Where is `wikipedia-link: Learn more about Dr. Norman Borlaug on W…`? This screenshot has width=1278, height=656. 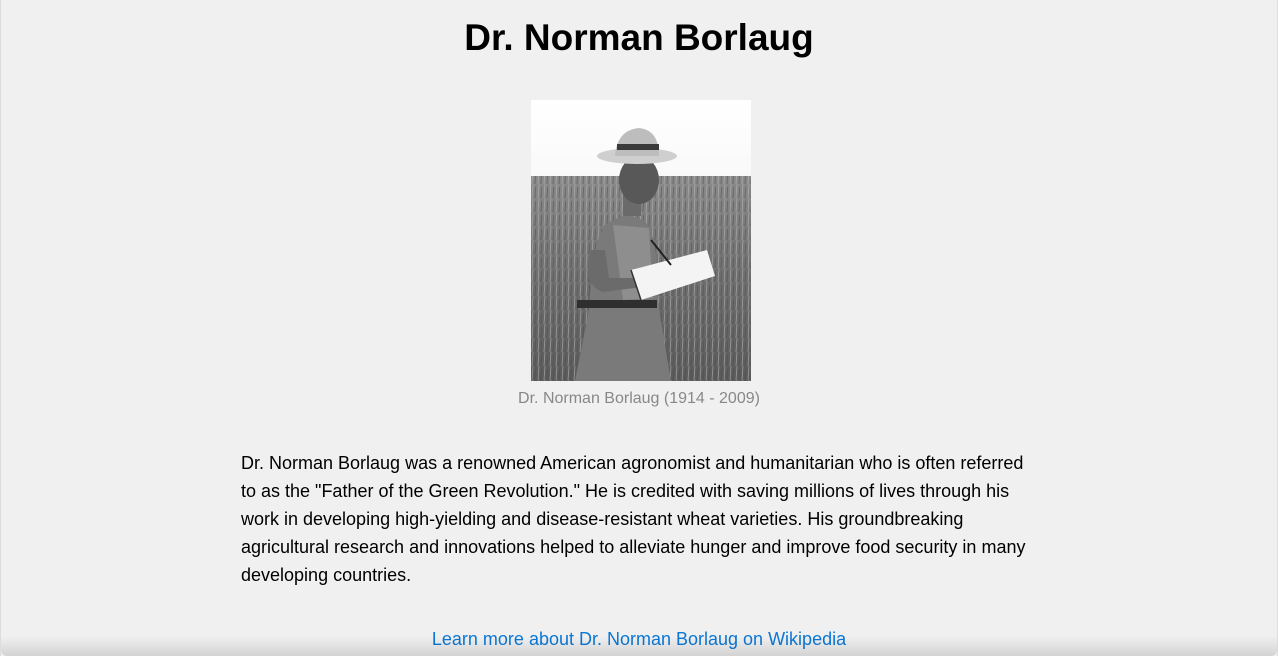 wikipedia-link: Learn more about Dr. Norman Borlaug on W… is located at coordinates (639, 639).